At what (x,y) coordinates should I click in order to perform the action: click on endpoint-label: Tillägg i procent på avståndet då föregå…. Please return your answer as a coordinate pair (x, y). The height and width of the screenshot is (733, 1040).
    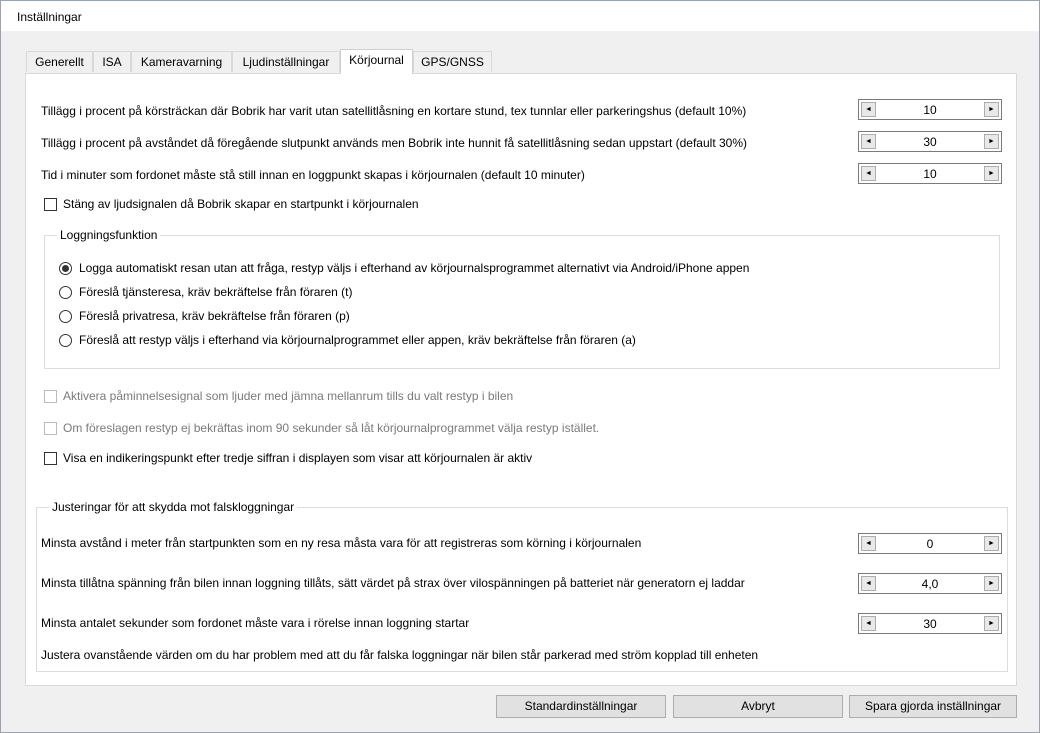
    Looking at the image, I should click on (394, 143).